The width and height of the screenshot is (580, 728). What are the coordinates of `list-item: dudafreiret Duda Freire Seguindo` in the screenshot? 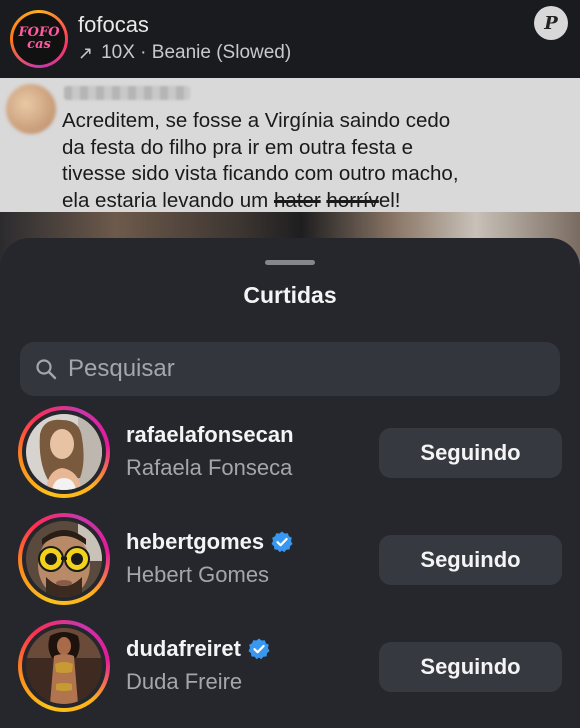 It's located at (290, 670).